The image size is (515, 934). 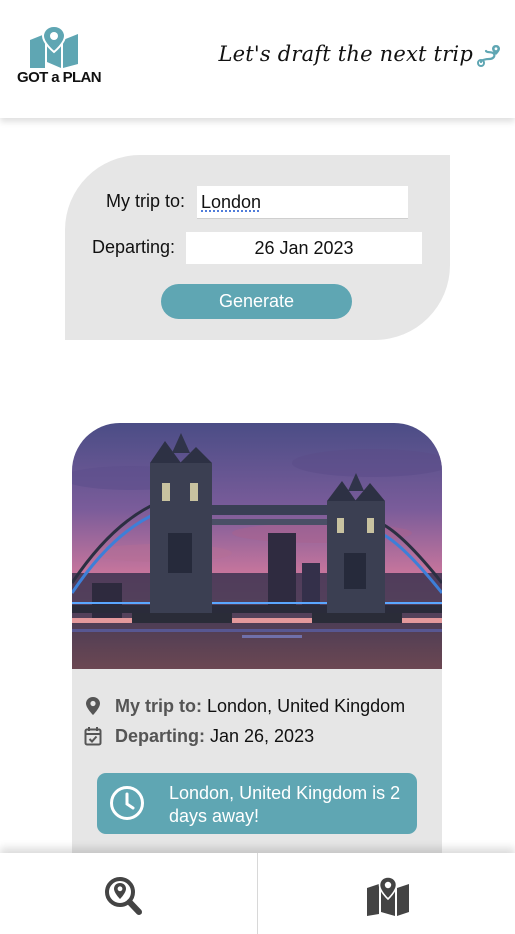 What do you see at coordinates (256, 301) in the screenshot?
I see `generate-button: Generate` at bounding box center [256, 301].